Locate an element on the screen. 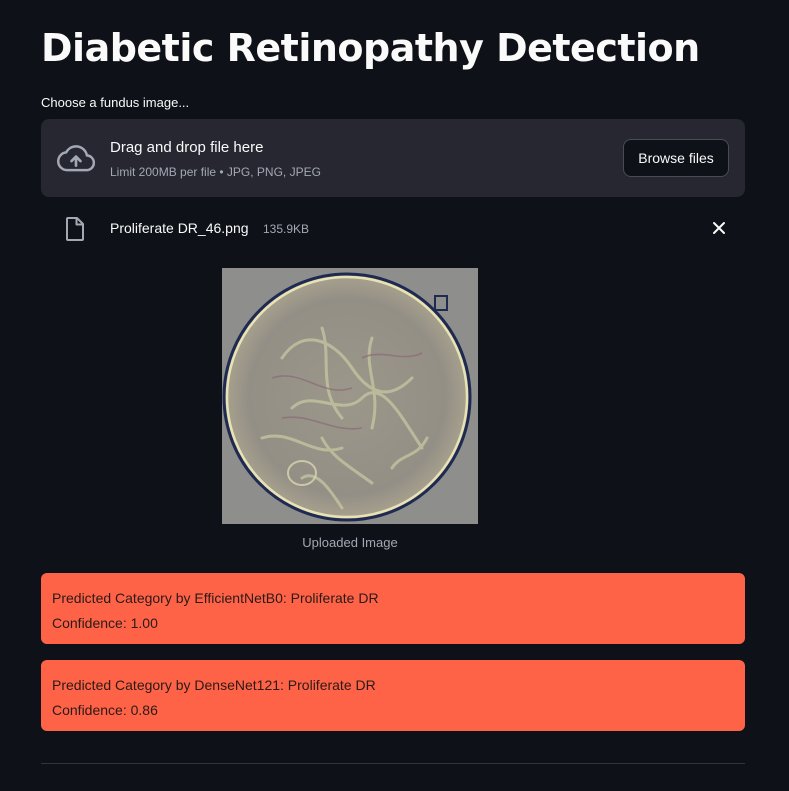  file-icon is located at coordinates (75, 229).